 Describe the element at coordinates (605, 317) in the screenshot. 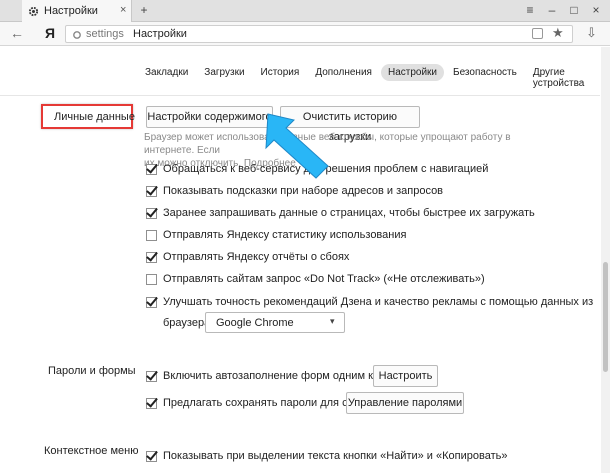

I see `scrollbar-thumb` at that location.